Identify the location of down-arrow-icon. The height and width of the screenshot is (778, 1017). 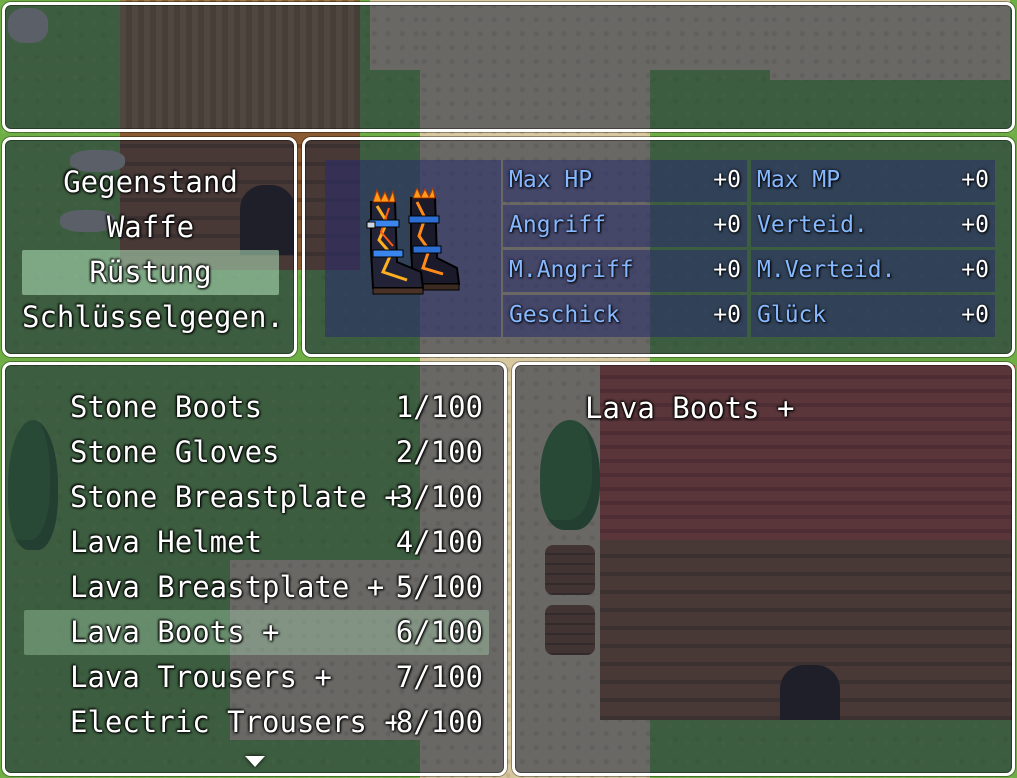
(255, 761).